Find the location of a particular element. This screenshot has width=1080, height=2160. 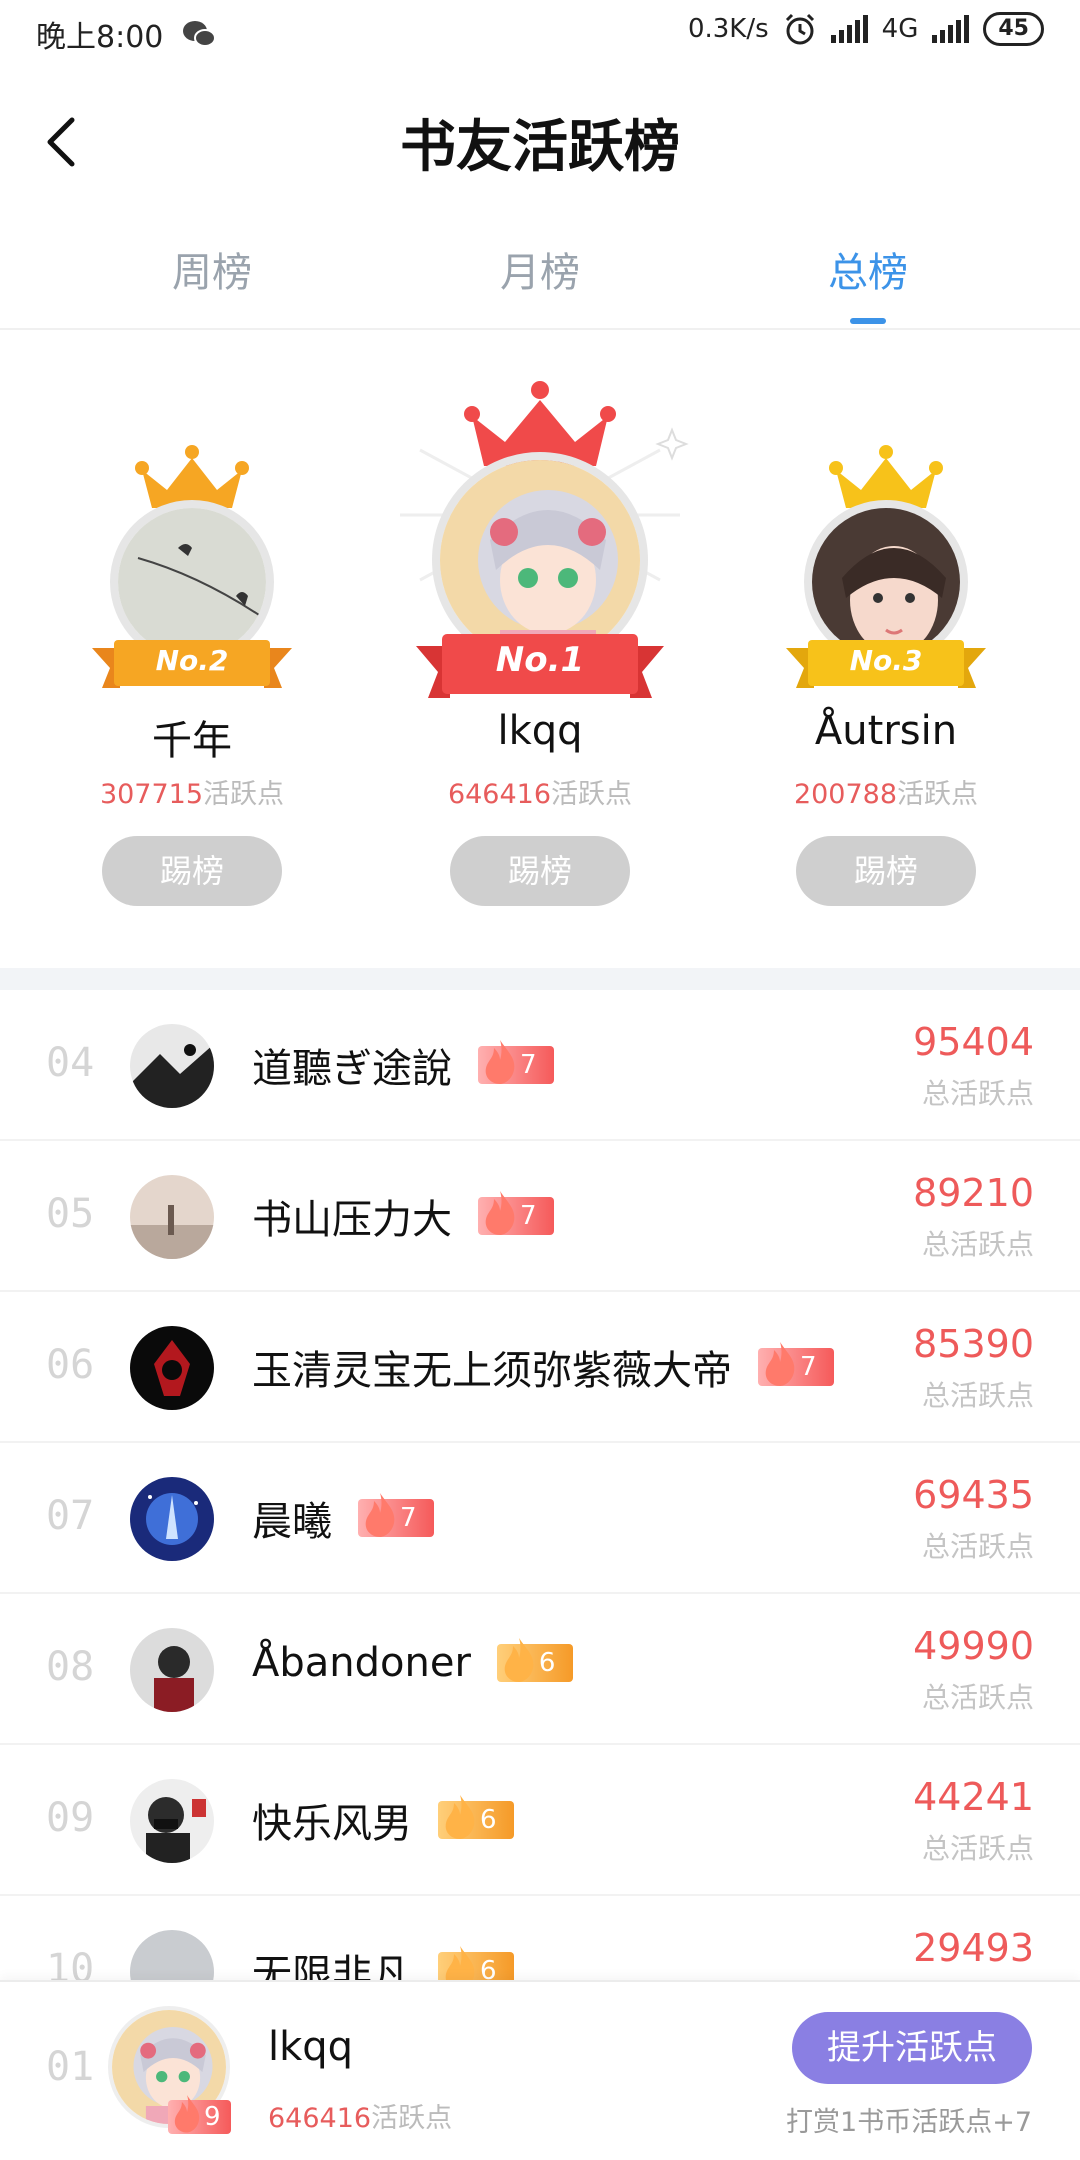

winner-name: lkqq is located at coordinates (540, 731).